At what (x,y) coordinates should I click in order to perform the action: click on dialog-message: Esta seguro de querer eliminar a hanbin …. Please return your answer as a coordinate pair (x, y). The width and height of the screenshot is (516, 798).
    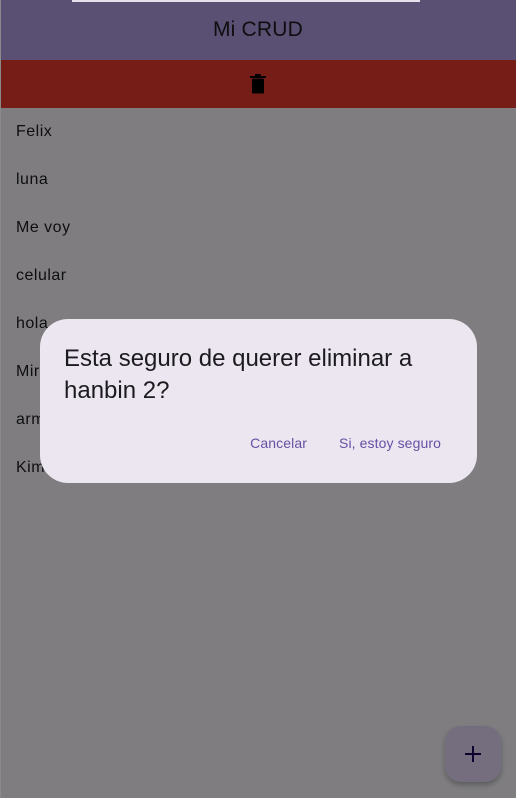
    Looking at the image, I should click on (238, 374).